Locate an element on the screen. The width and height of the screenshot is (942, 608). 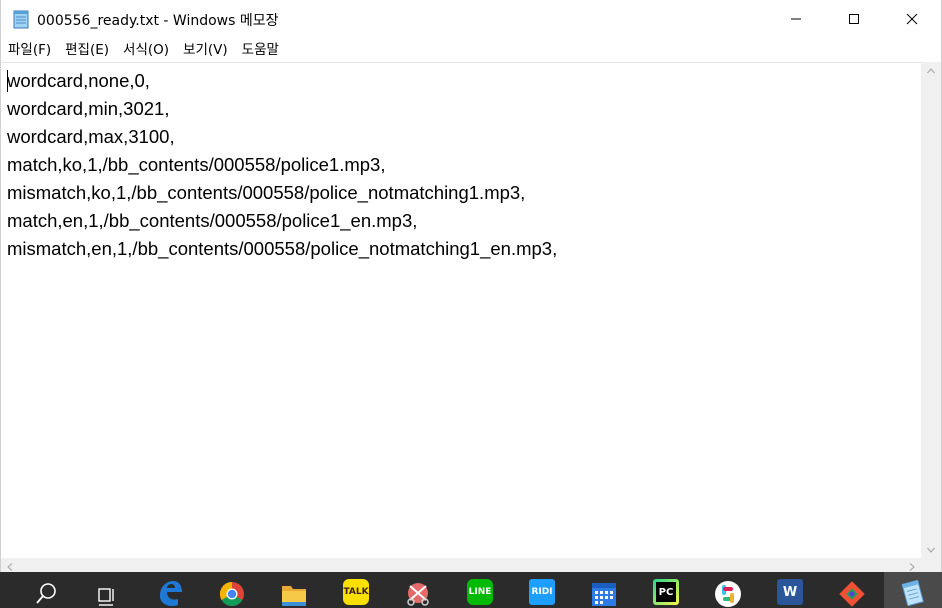
taskbar-notepad is located at coordinates (913, 590).